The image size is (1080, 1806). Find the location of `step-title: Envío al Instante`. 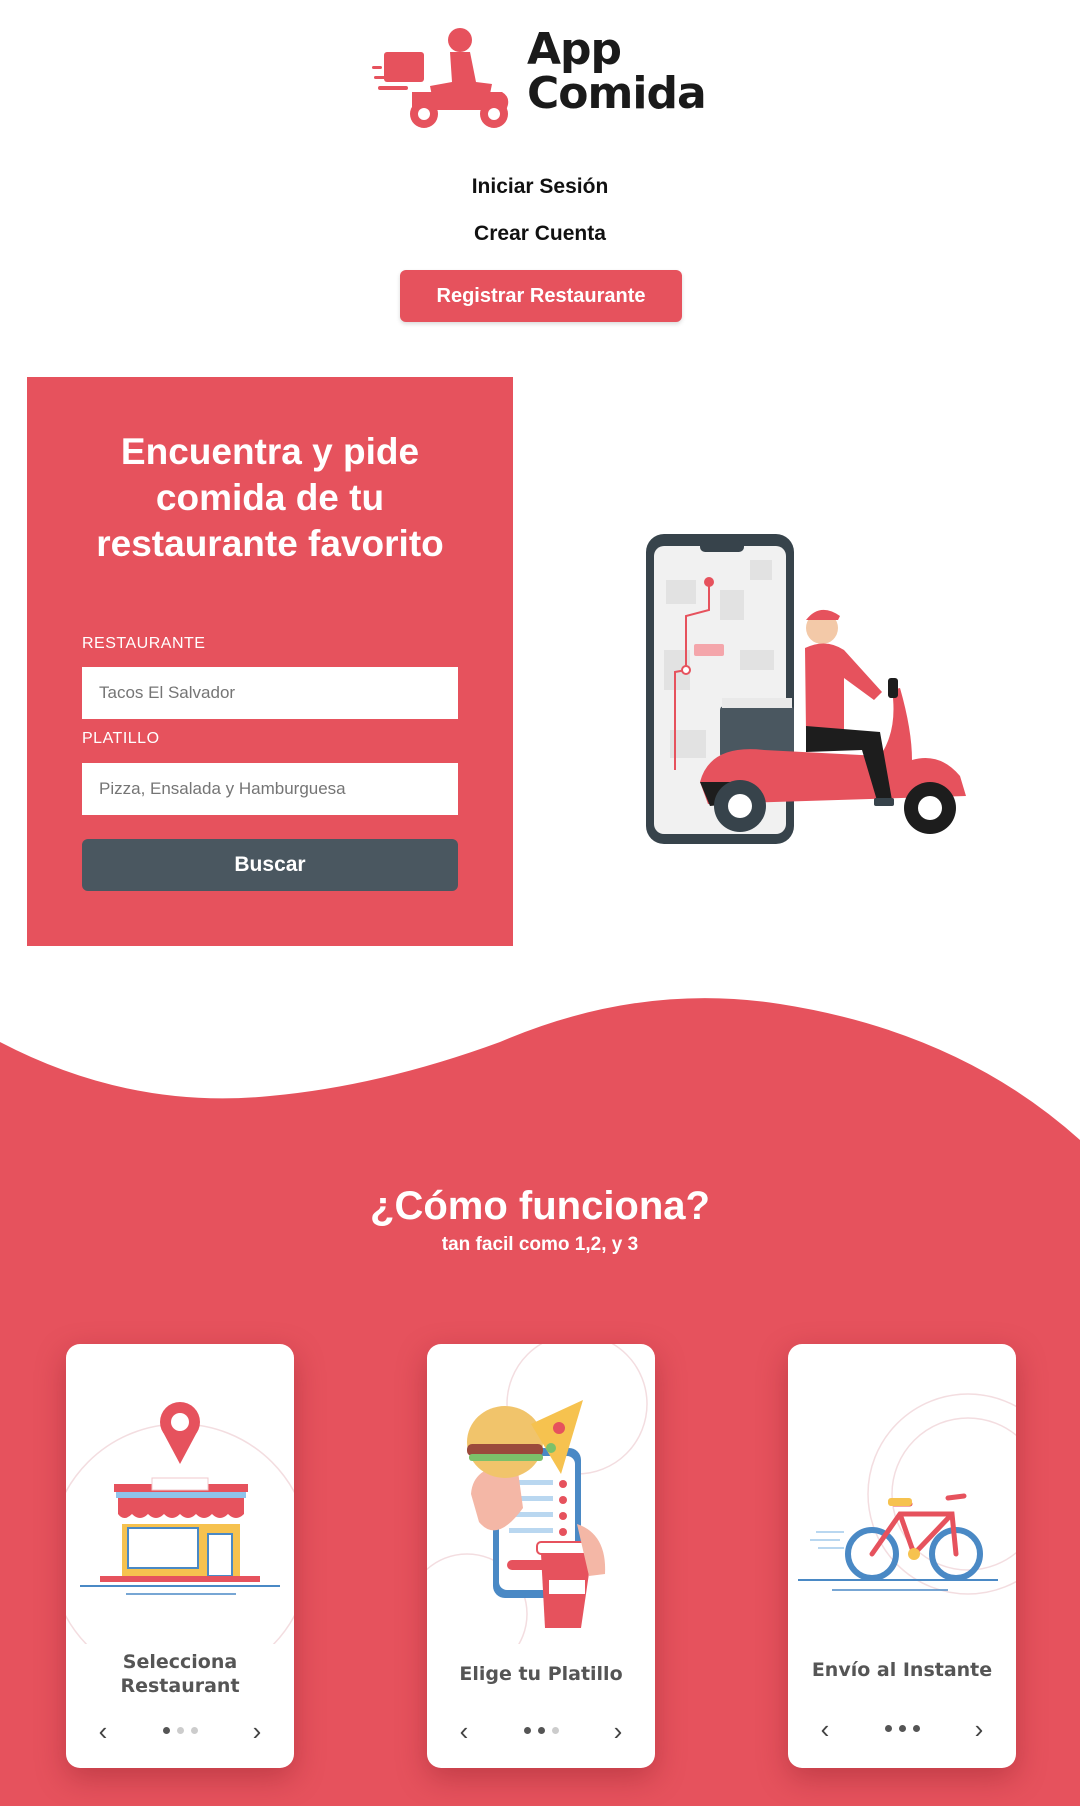

step-title: Envío al Instante is located at coordinates (902, 1670).